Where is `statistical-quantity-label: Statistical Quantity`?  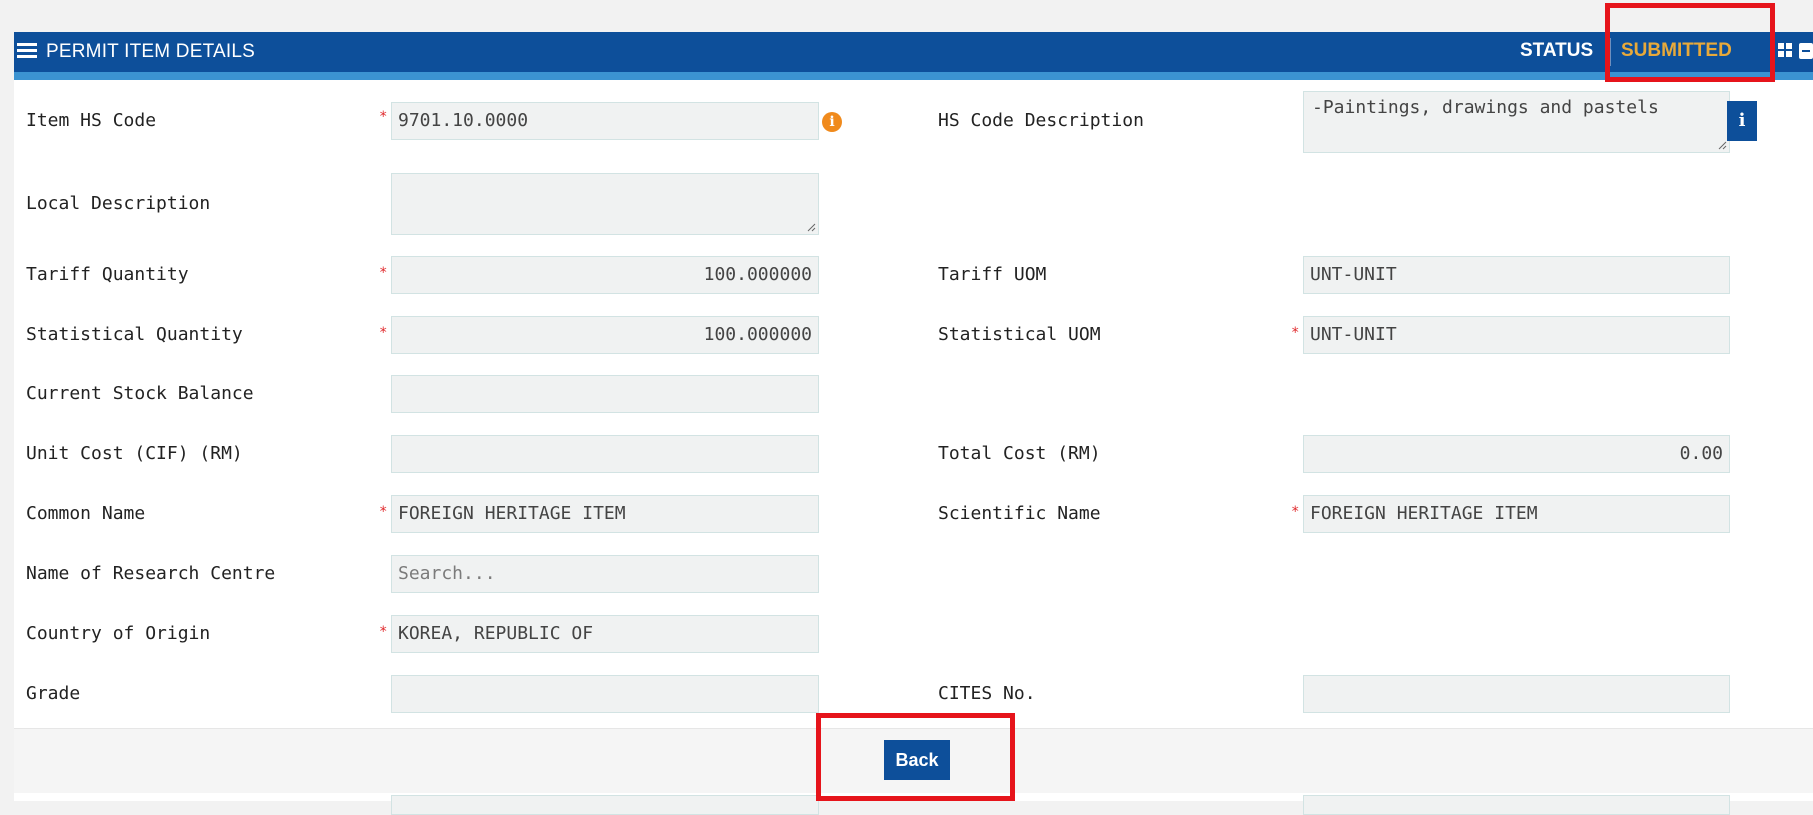
statistical-quantity-label: Statistical Quantity is located at coordinates (134, 334).